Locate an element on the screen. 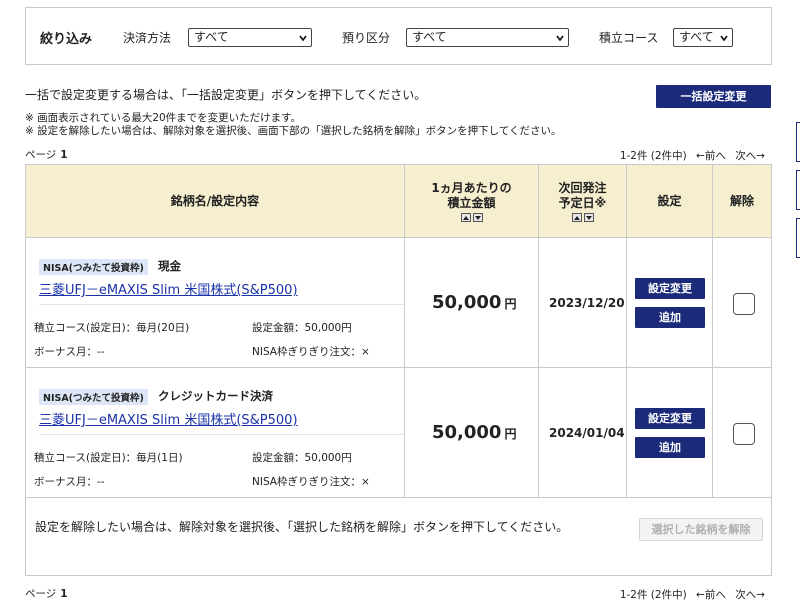  filter-title: 絞り込み is located at coordinates (66, 39).